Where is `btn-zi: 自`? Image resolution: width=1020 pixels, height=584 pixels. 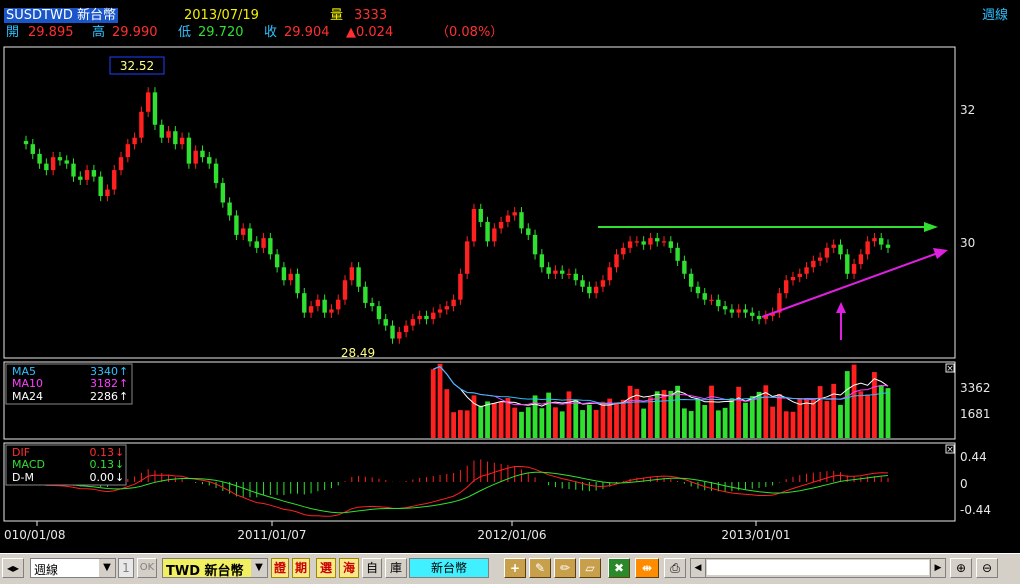 btn-zi: 自 is located at coordinates (372, 568).